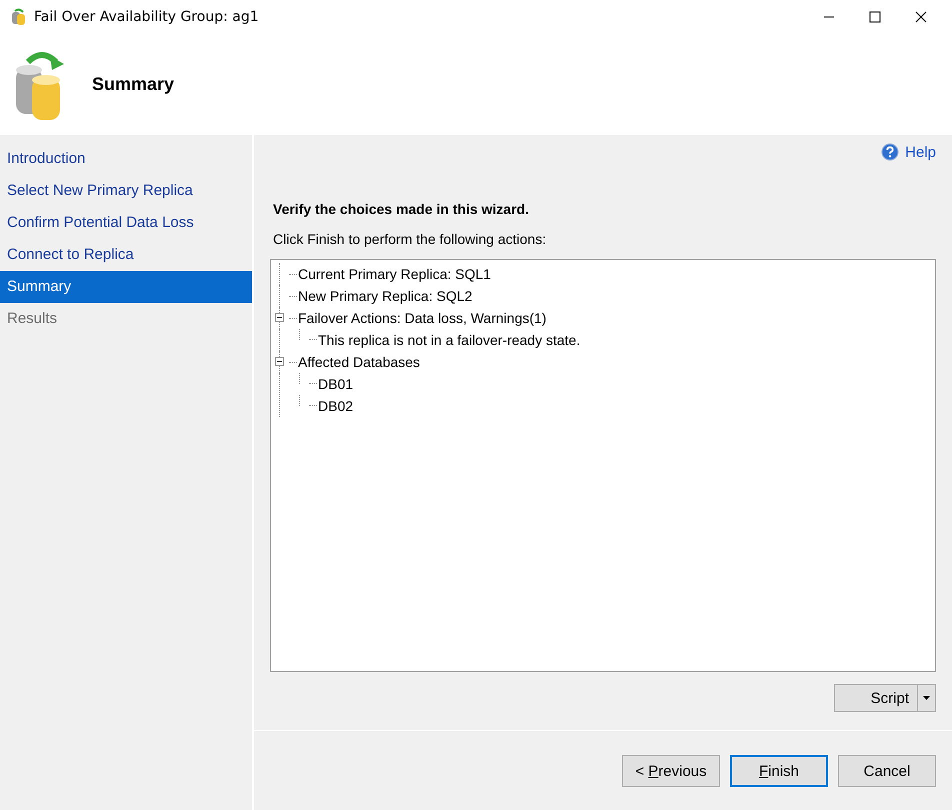 The height and width of the screenshot is (810, 952). What do you see at coordinates (671, 771) in the screenshot?
I see `wizard-button: < Previous` at bounding box center [671, 771].